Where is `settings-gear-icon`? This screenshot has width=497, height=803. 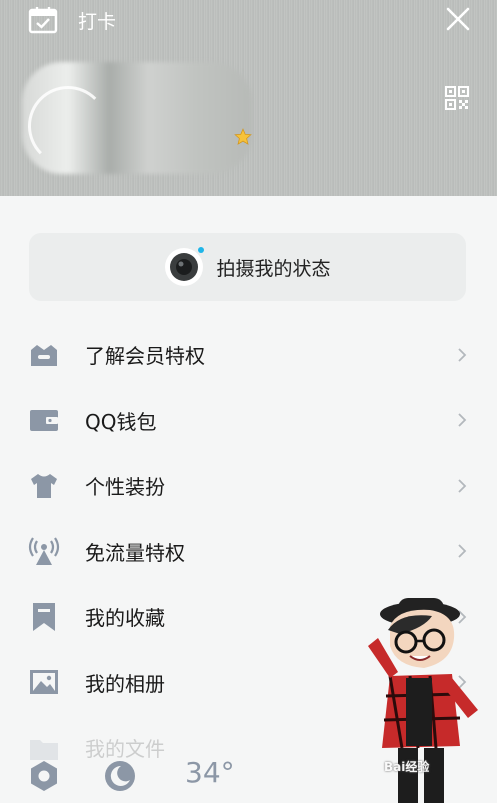
settings-gear-icon is located at coordinates (44, 776).